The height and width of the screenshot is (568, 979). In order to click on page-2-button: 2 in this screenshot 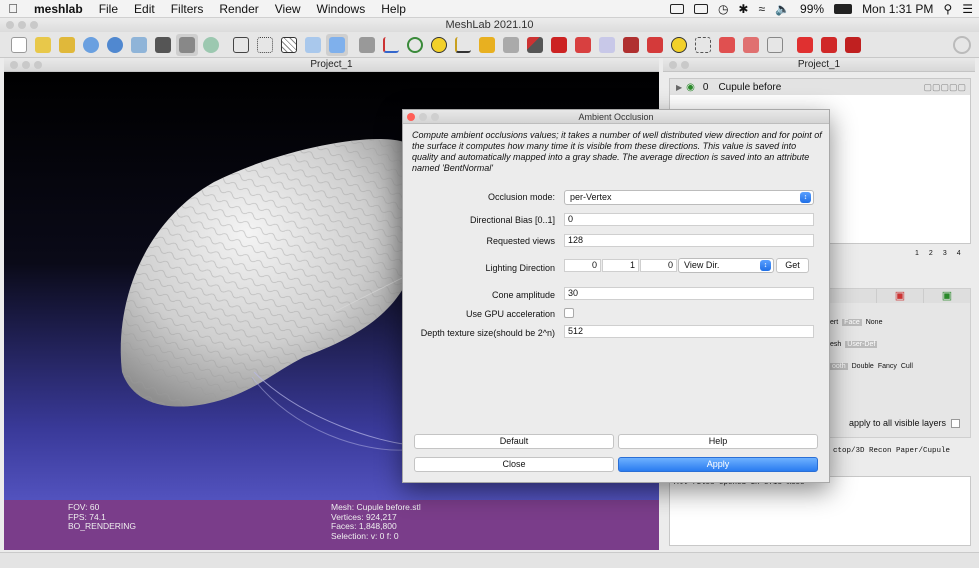, I will do `click(931, 253)`.